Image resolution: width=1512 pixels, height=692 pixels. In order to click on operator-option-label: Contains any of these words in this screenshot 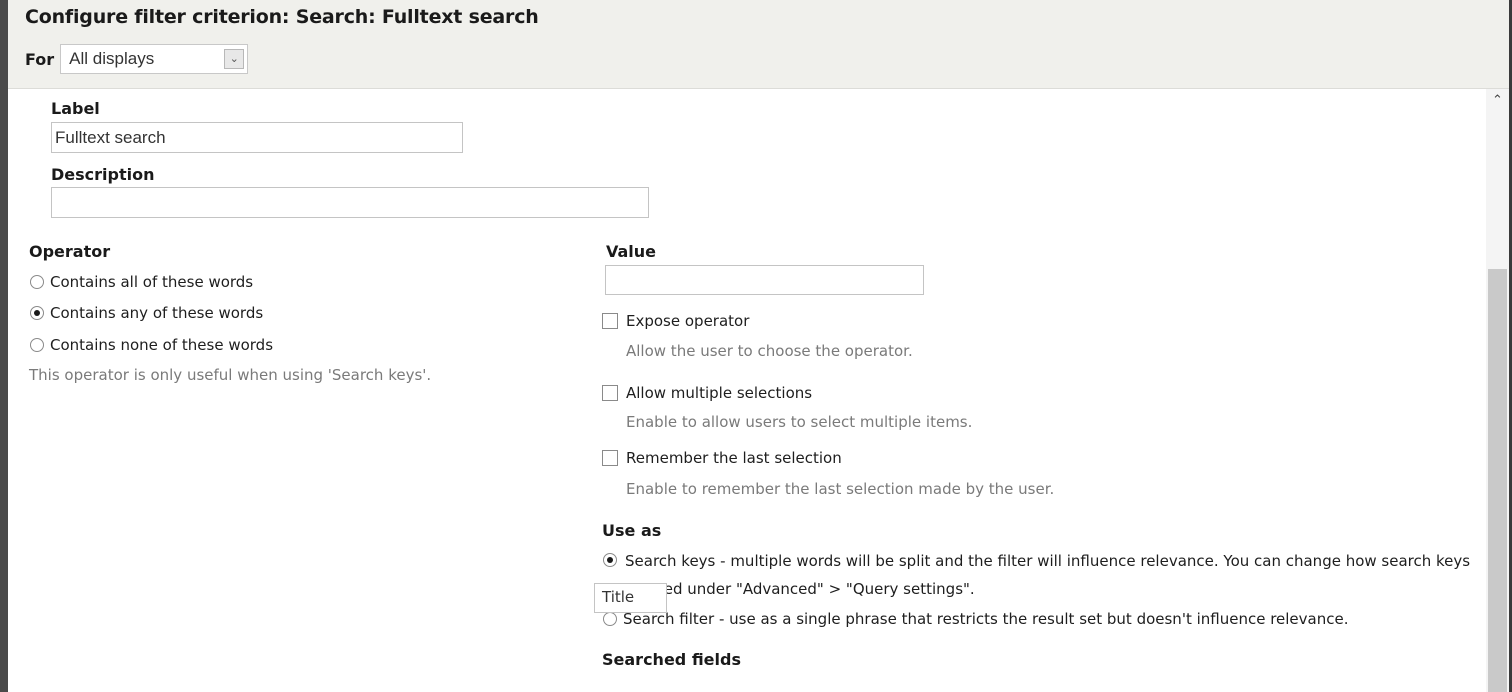, I will do `click(157, 313)`.